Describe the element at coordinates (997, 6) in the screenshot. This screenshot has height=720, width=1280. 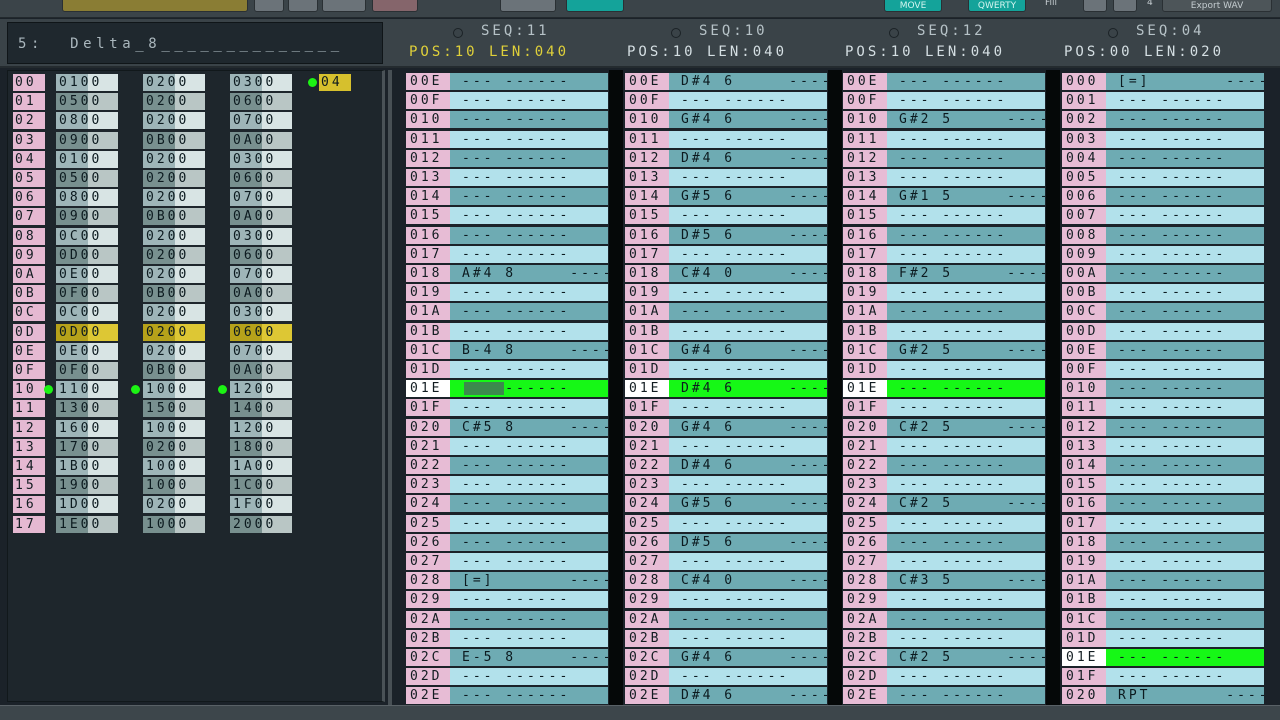
I see `qwerty-button: QWERTY` at that location.